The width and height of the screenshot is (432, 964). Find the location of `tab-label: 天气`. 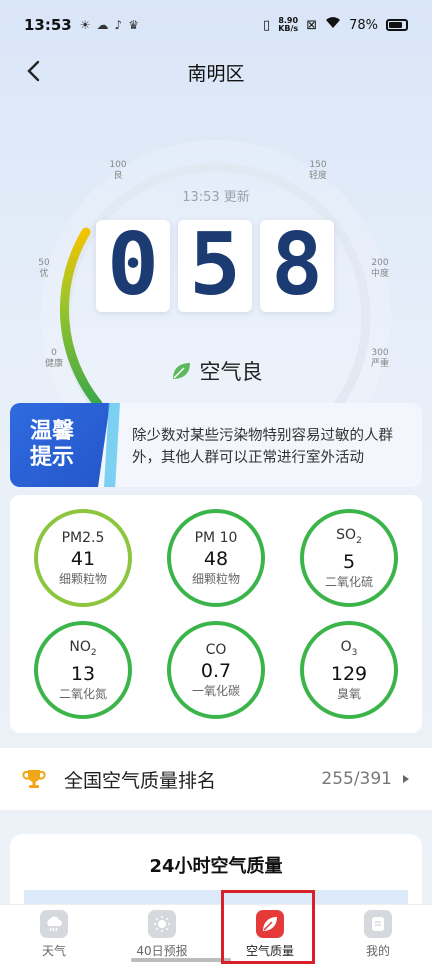

tab-label: 天气 is located at coordinates (53, 951).